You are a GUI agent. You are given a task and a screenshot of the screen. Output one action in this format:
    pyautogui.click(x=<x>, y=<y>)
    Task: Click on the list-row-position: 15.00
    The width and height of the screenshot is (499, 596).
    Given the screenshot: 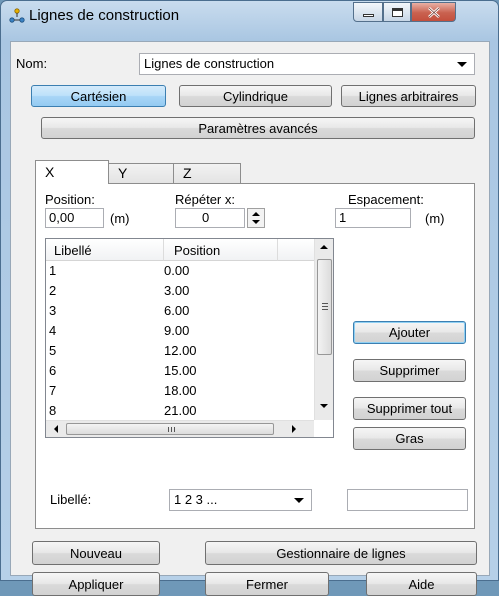 What is the action you would take?
    pyautogui.click(x=180, y=371)
    